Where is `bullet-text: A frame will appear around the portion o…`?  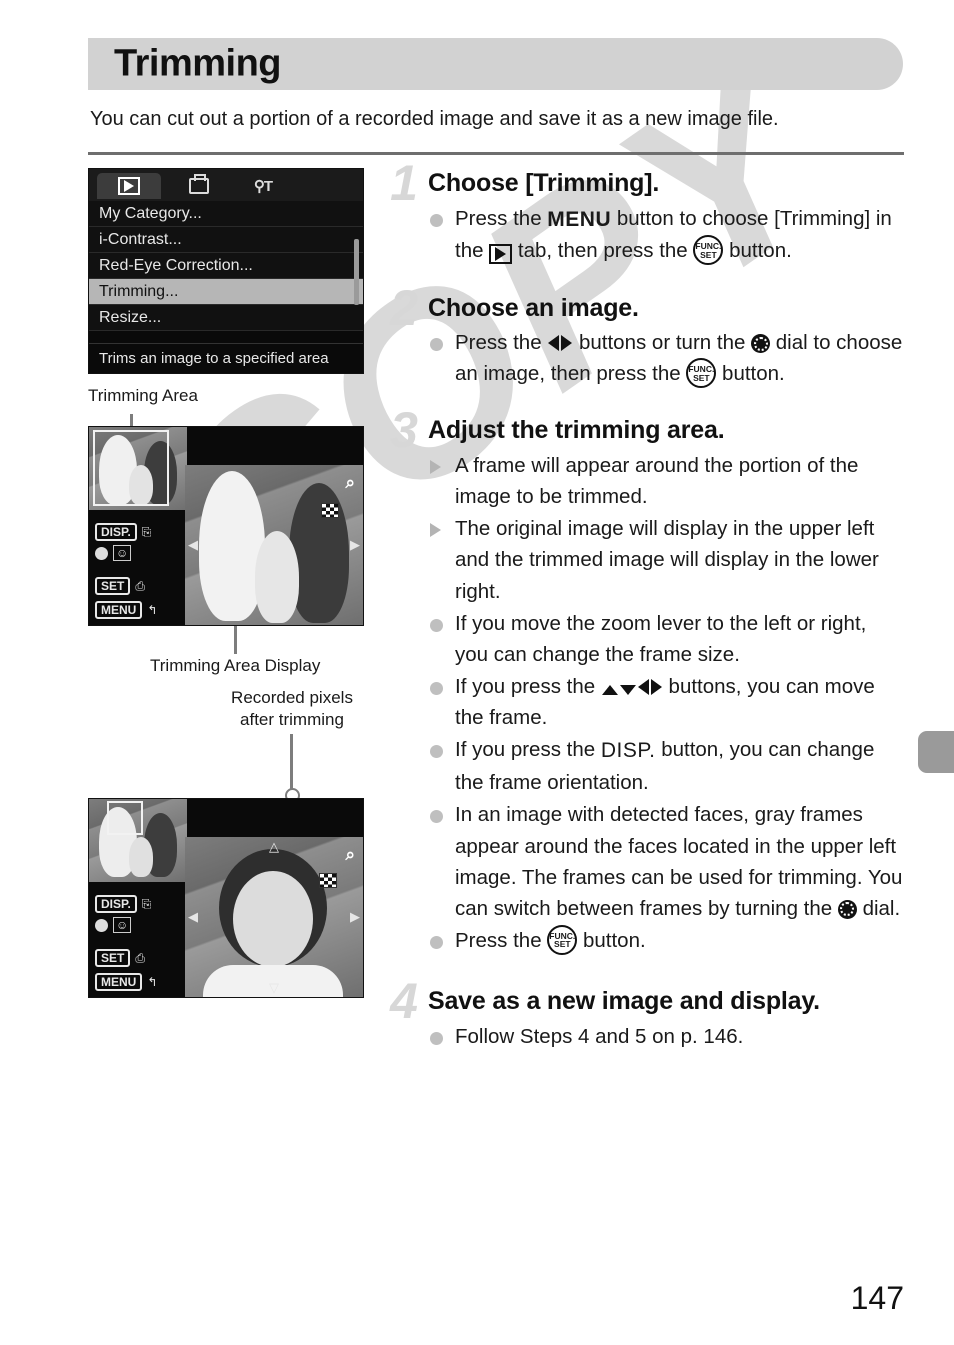 bullet-text: A frame will appear around the portion o… is located at coordinates (657, 481).